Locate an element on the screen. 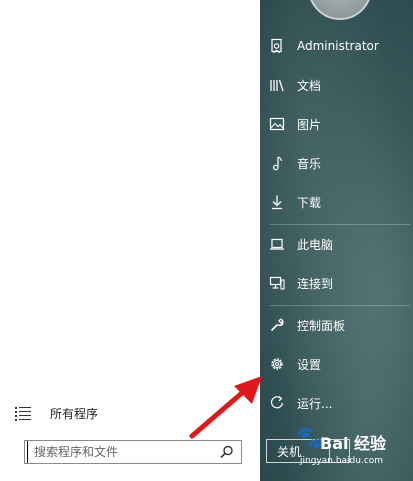 The image size is (413, 481). download-icon is located at coordinates (277, 202).